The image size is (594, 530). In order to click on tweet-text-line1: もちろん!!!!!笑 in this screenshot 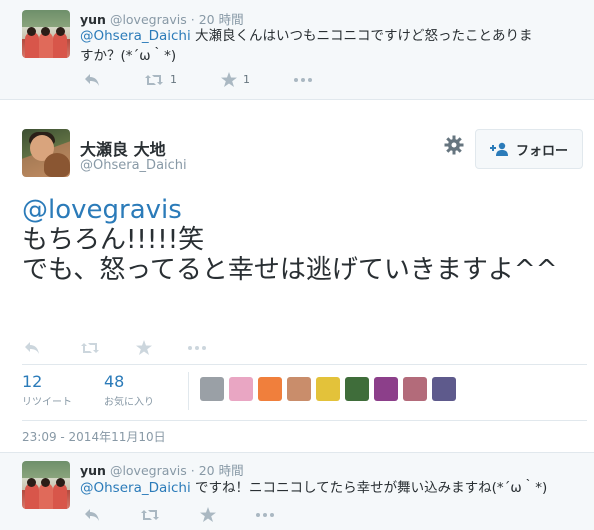, I will do `click(113, 240)`.